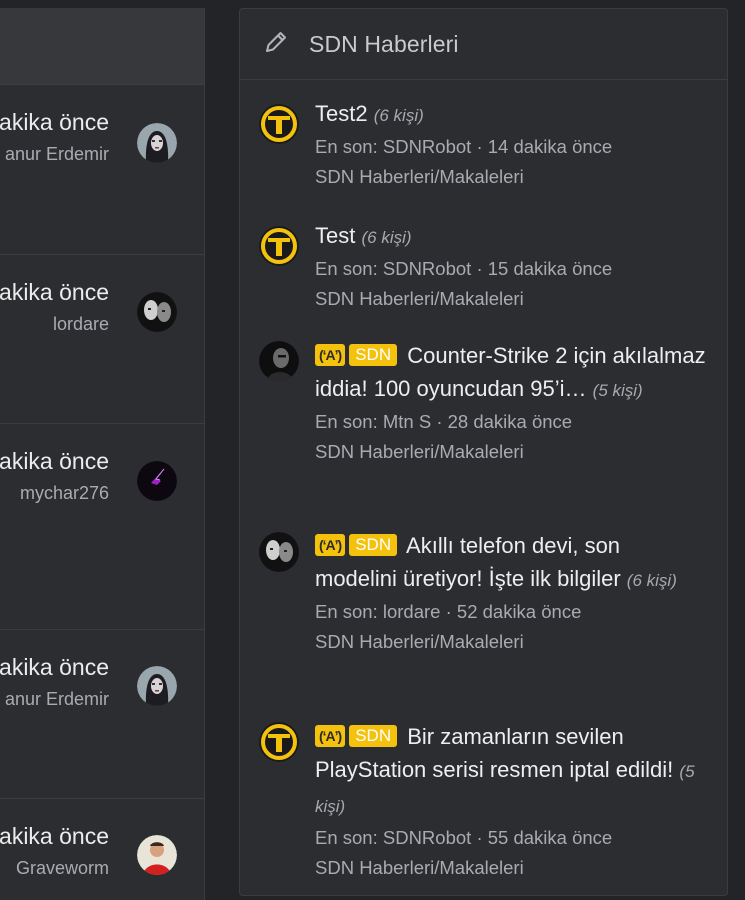 The width and height of the screenshot is (745, 900). Describe the element at coordinates (279, 361) in the screenshot. I see `dark-portrait-avatar` at that location.